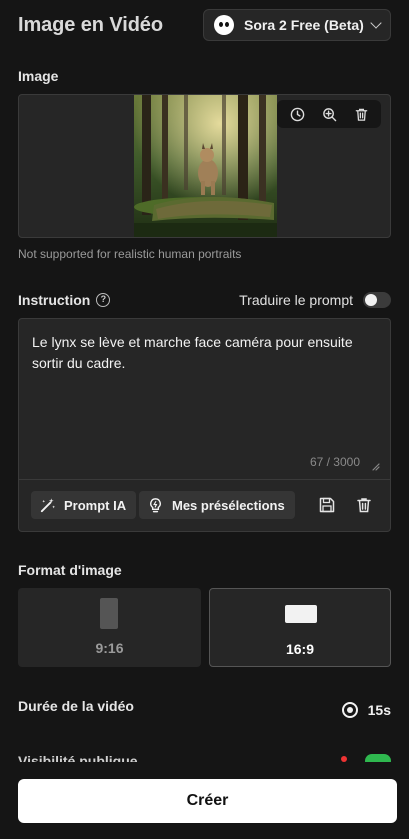  I want to click on magic-wand-icon, so click(48, 504).